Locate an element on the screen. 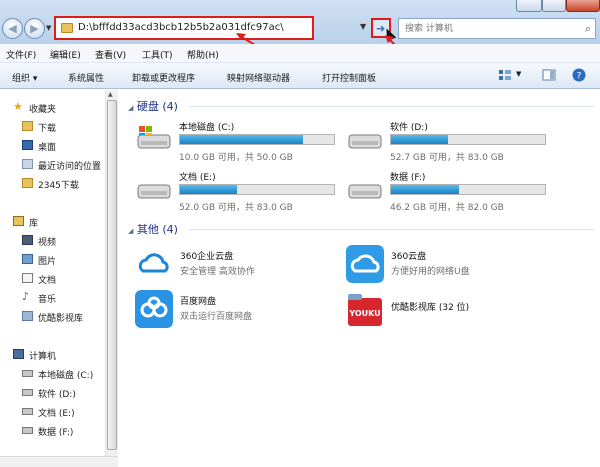 This screenshot has height=467, width=600. organize-button: 组织 ▾ is located at coordinates (24, 77).